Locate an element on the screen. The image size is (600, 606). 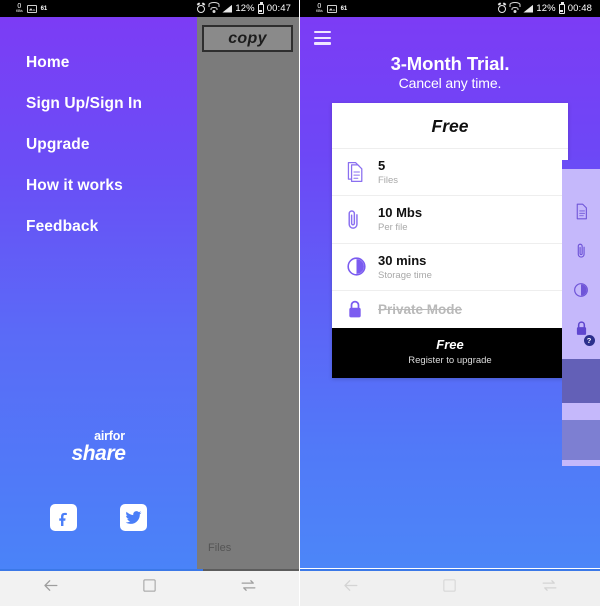
nav-accent-line-dim is located at coordinates (251, 570).